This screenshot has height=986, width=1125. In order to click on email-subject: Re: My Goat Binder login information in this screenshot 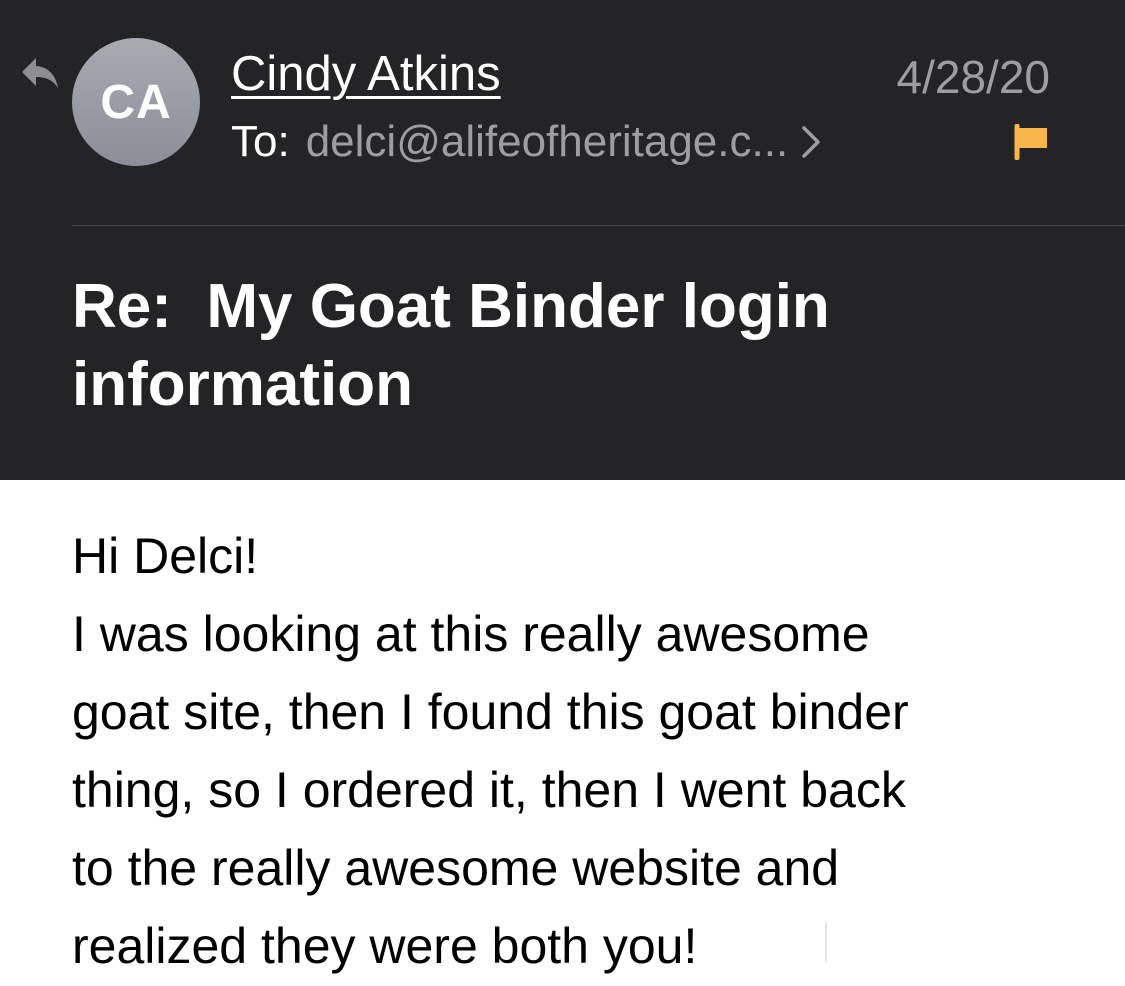, I will do `click(460, 345)`.